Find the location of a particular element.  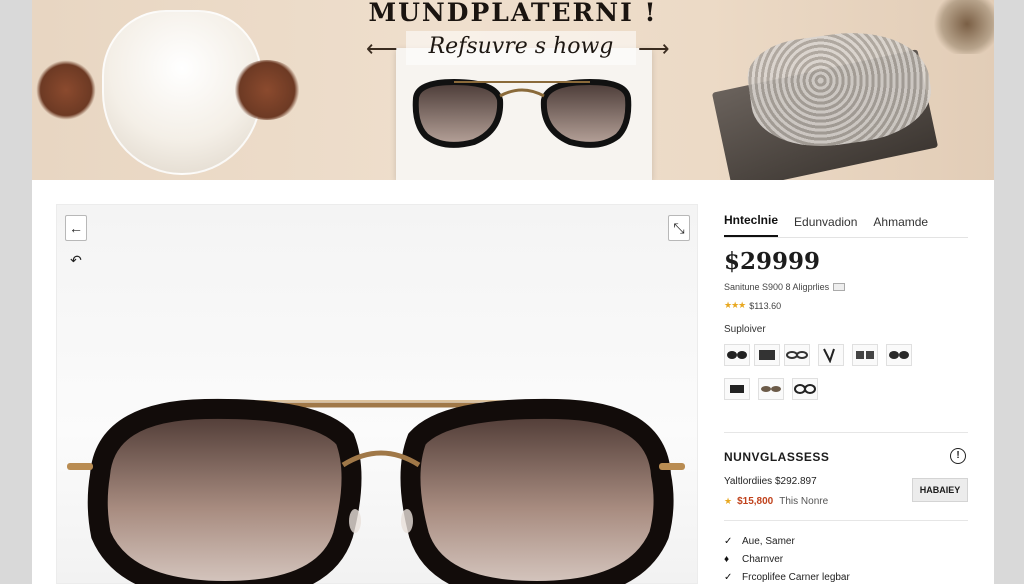

rotate-icon: ↶ is located at coordinates (76, 260).